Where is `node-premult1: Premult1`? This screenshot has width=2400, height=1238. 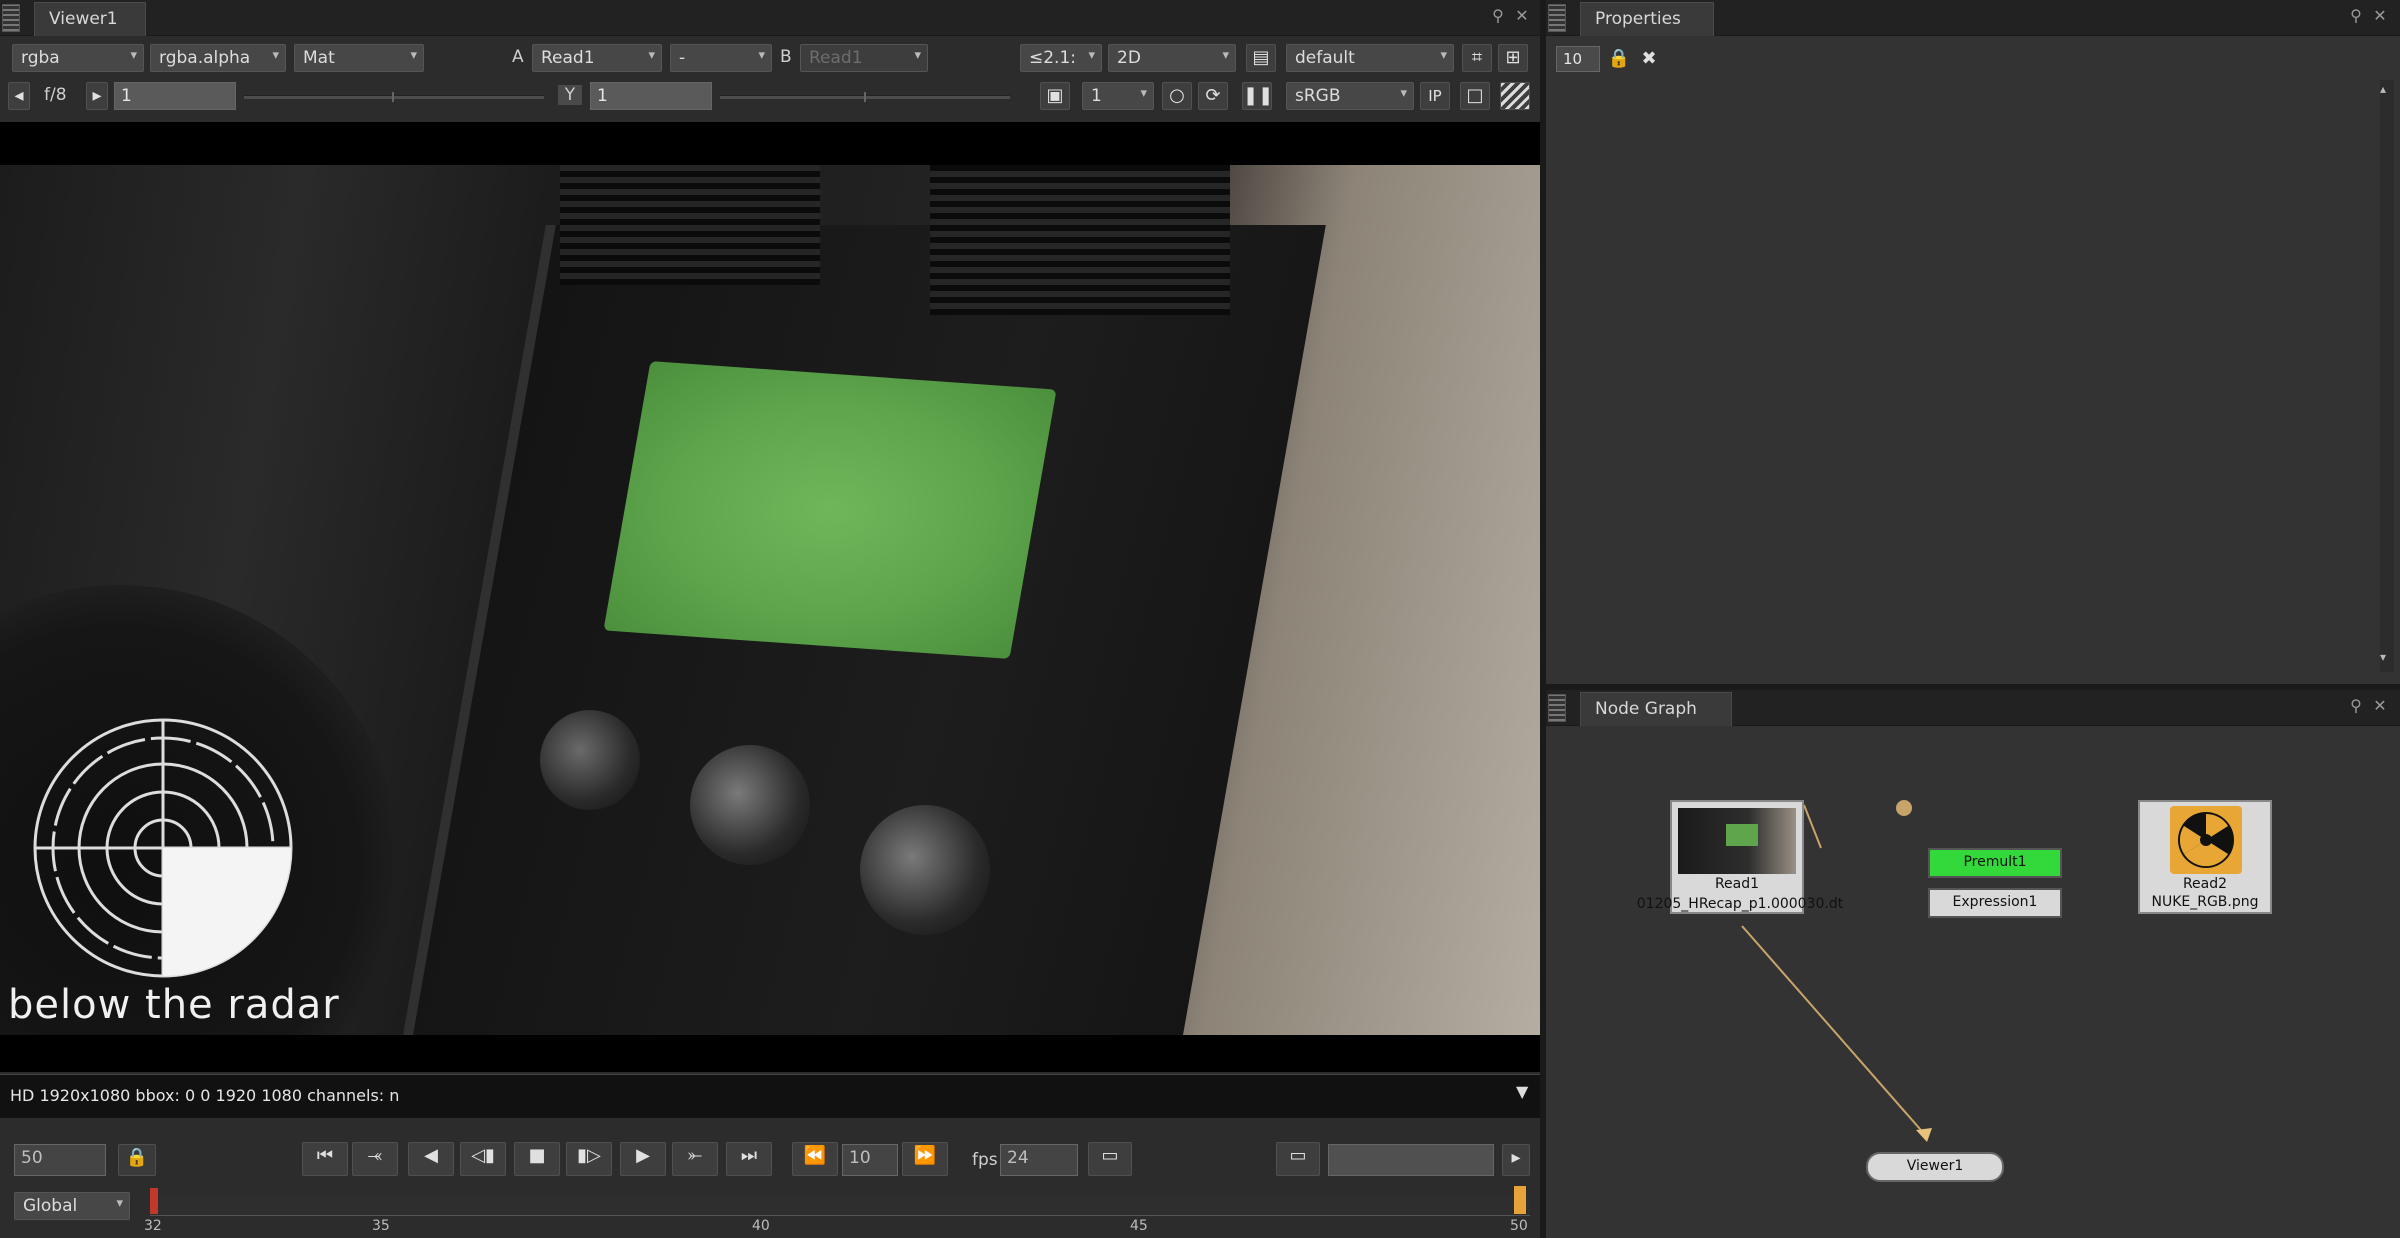 node-premult1: Premult1 is located at coordinates (1995, 863).